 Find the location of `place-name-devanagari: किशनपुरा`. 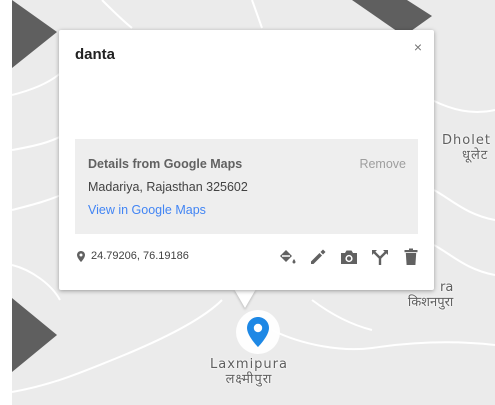

place-name-devanagari: किशनपुरा is located at coordinates (430, 302).